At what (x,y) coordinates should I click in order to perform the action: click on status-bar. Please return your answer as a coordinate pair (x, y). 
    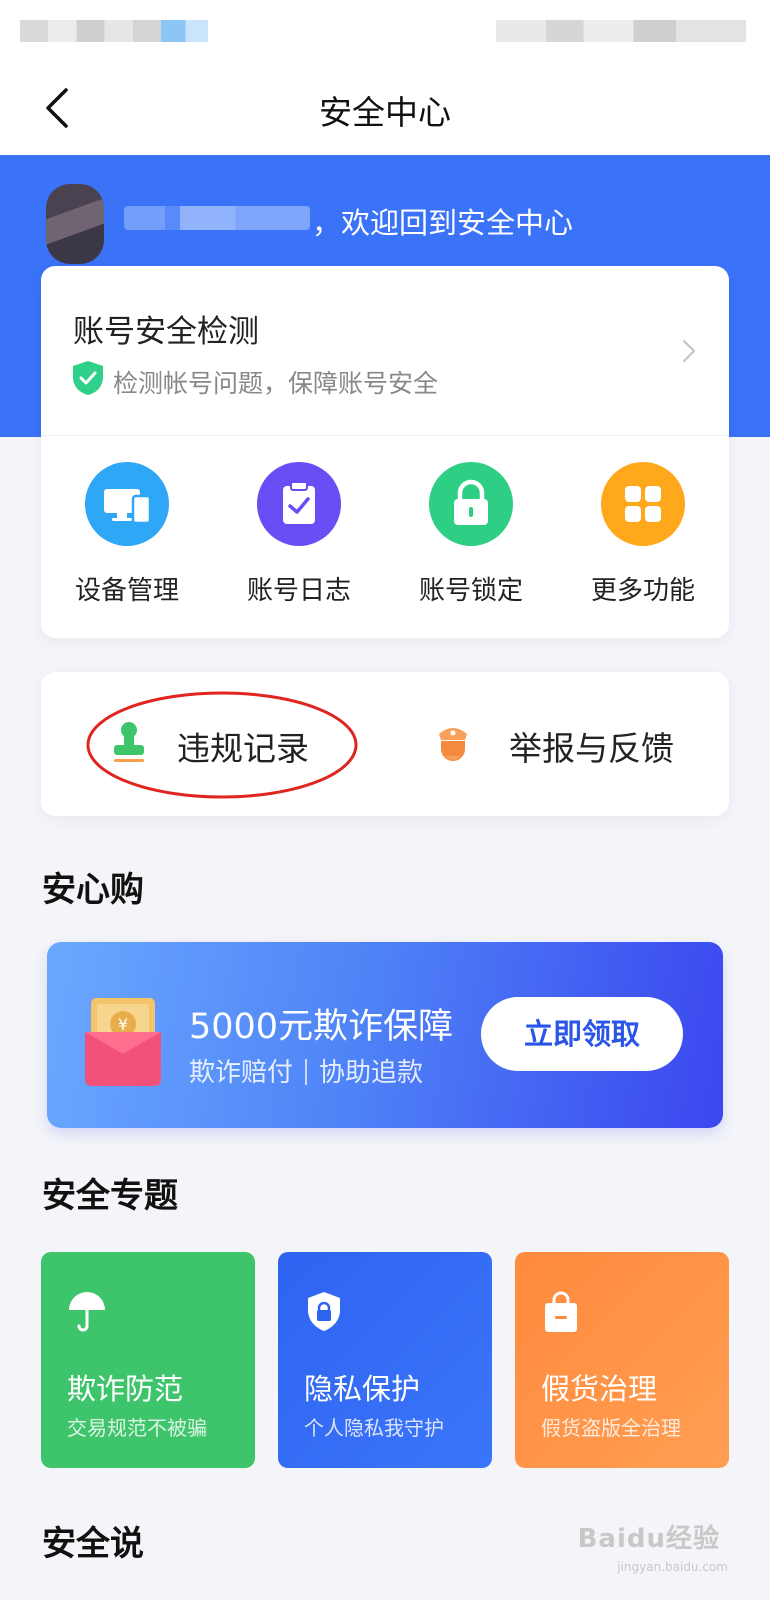
    Looking at the image, I should click on (385, 30).